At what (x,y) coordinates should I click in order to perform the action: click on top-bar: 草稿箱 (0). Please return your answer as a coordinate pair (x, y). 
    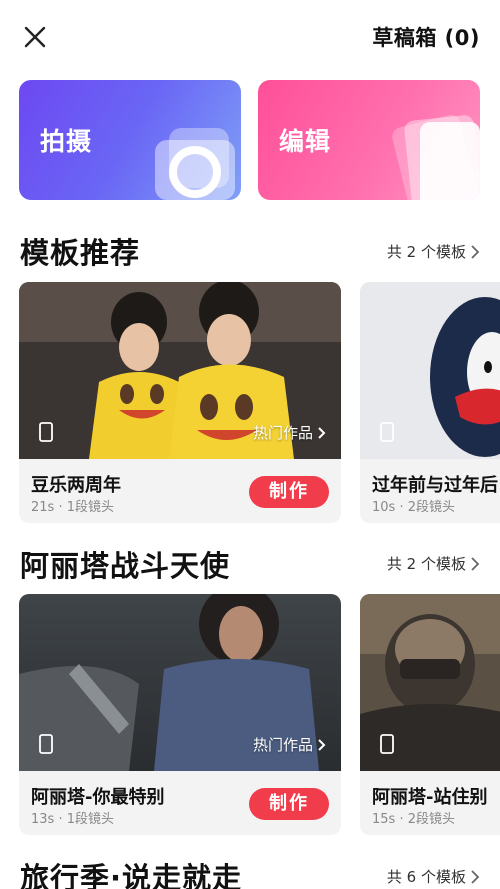
    Looking at the image, I should click on (250, 36).